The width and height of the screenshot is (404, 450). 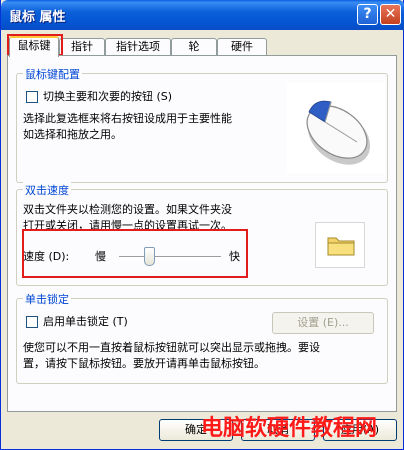 I want to click on title-bar: 鼠标 属性 ? ✕, so click(x=202, y=15).